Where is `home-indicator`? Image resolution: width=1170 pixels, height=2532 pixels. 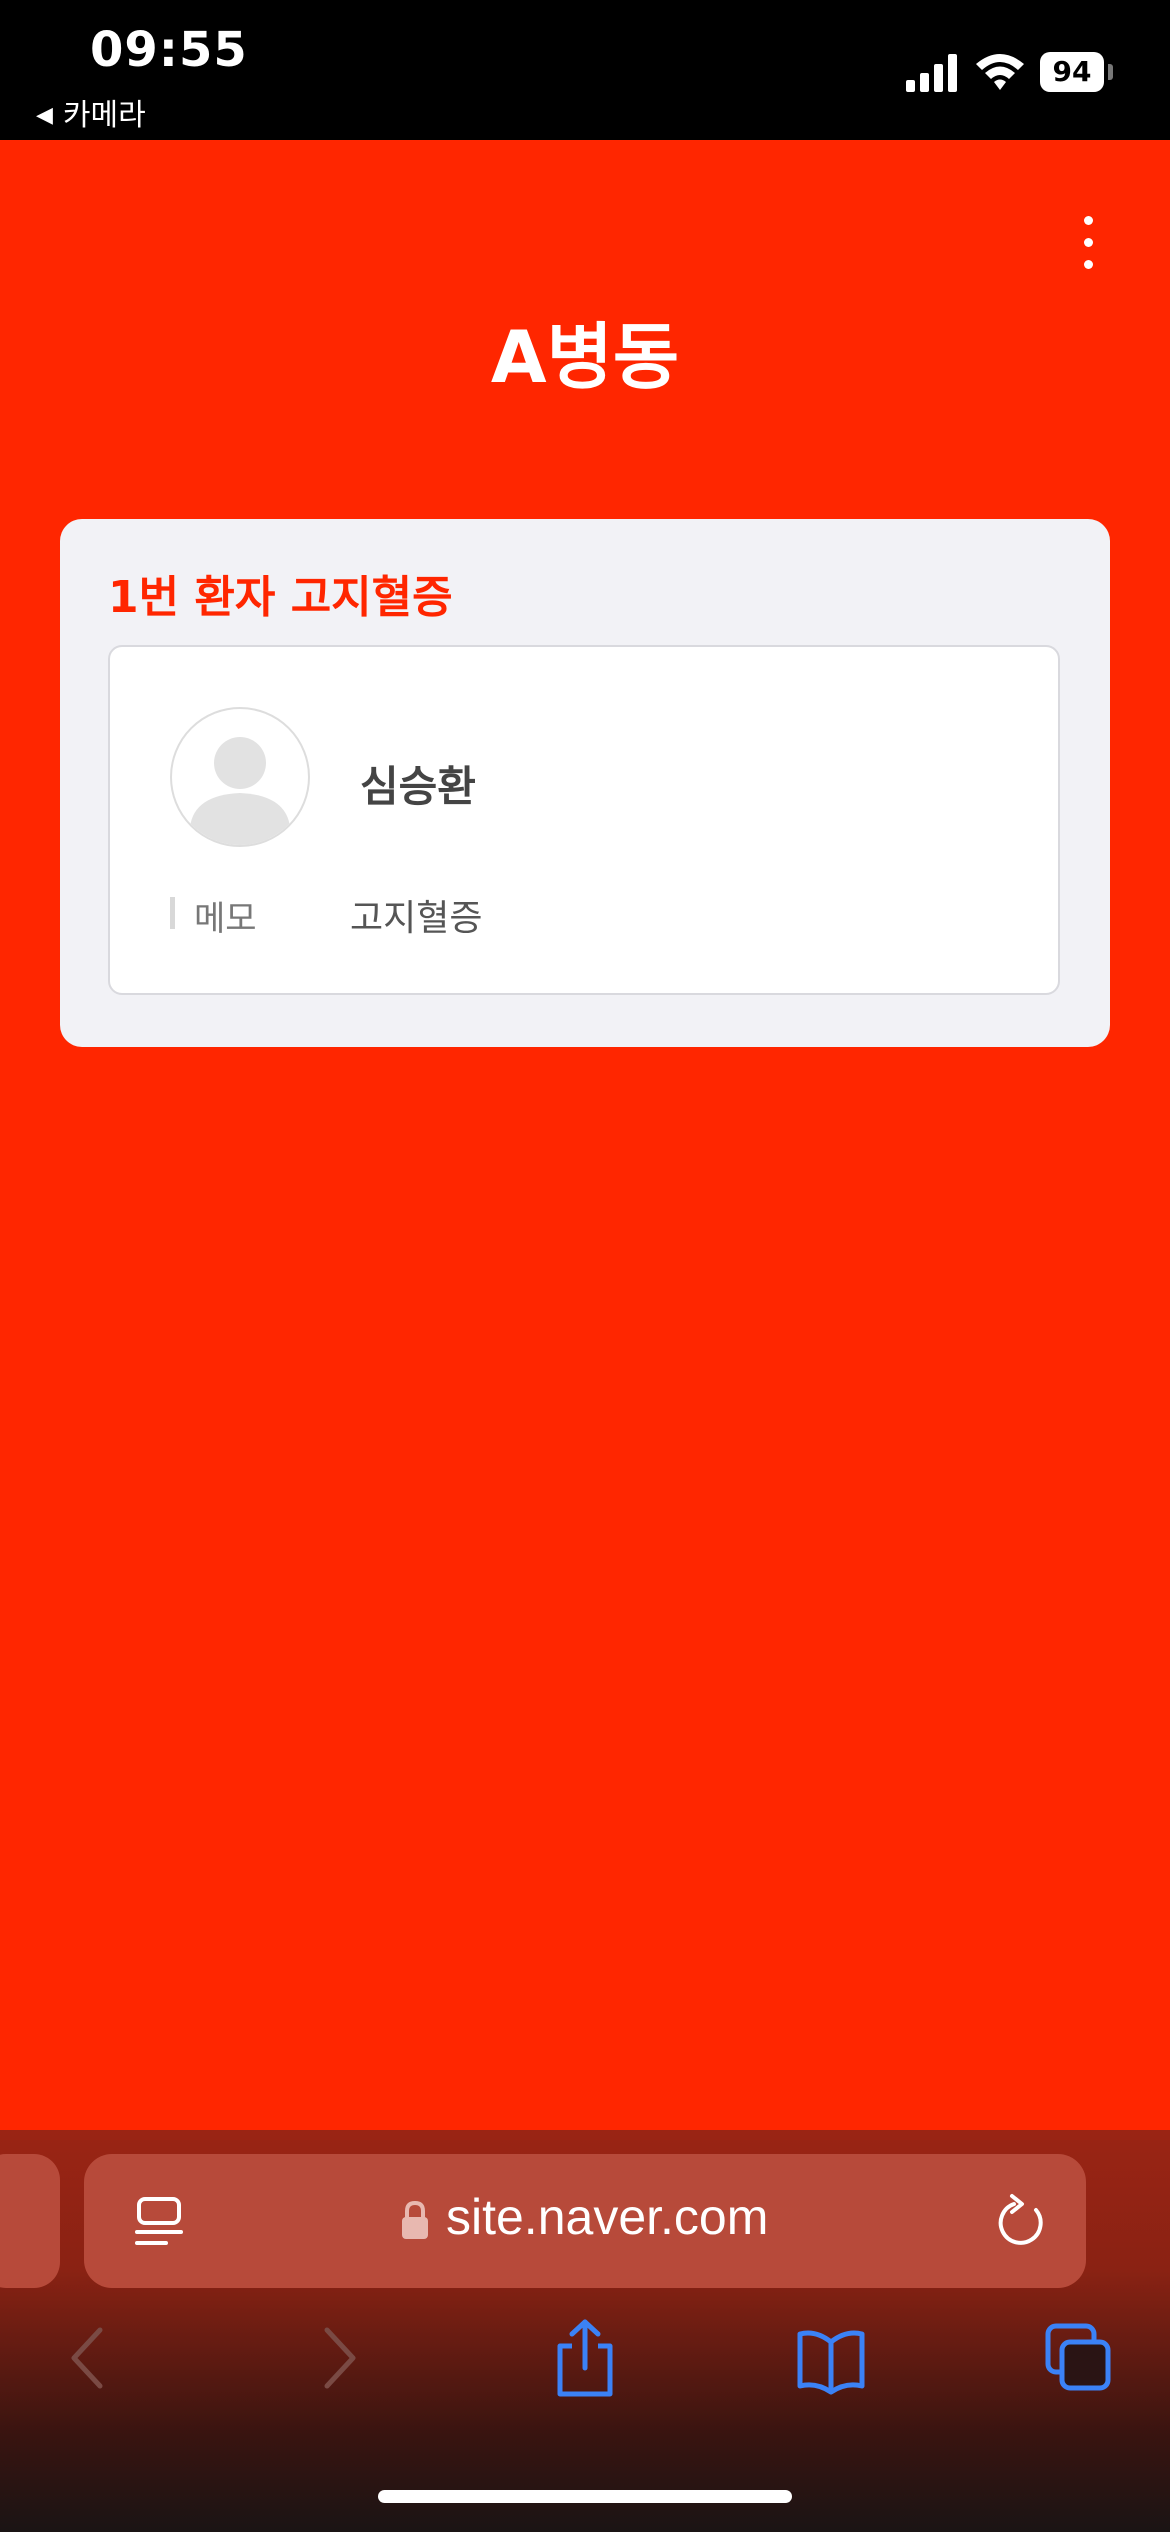 home-indicator is located at coordinates (585, 2496).